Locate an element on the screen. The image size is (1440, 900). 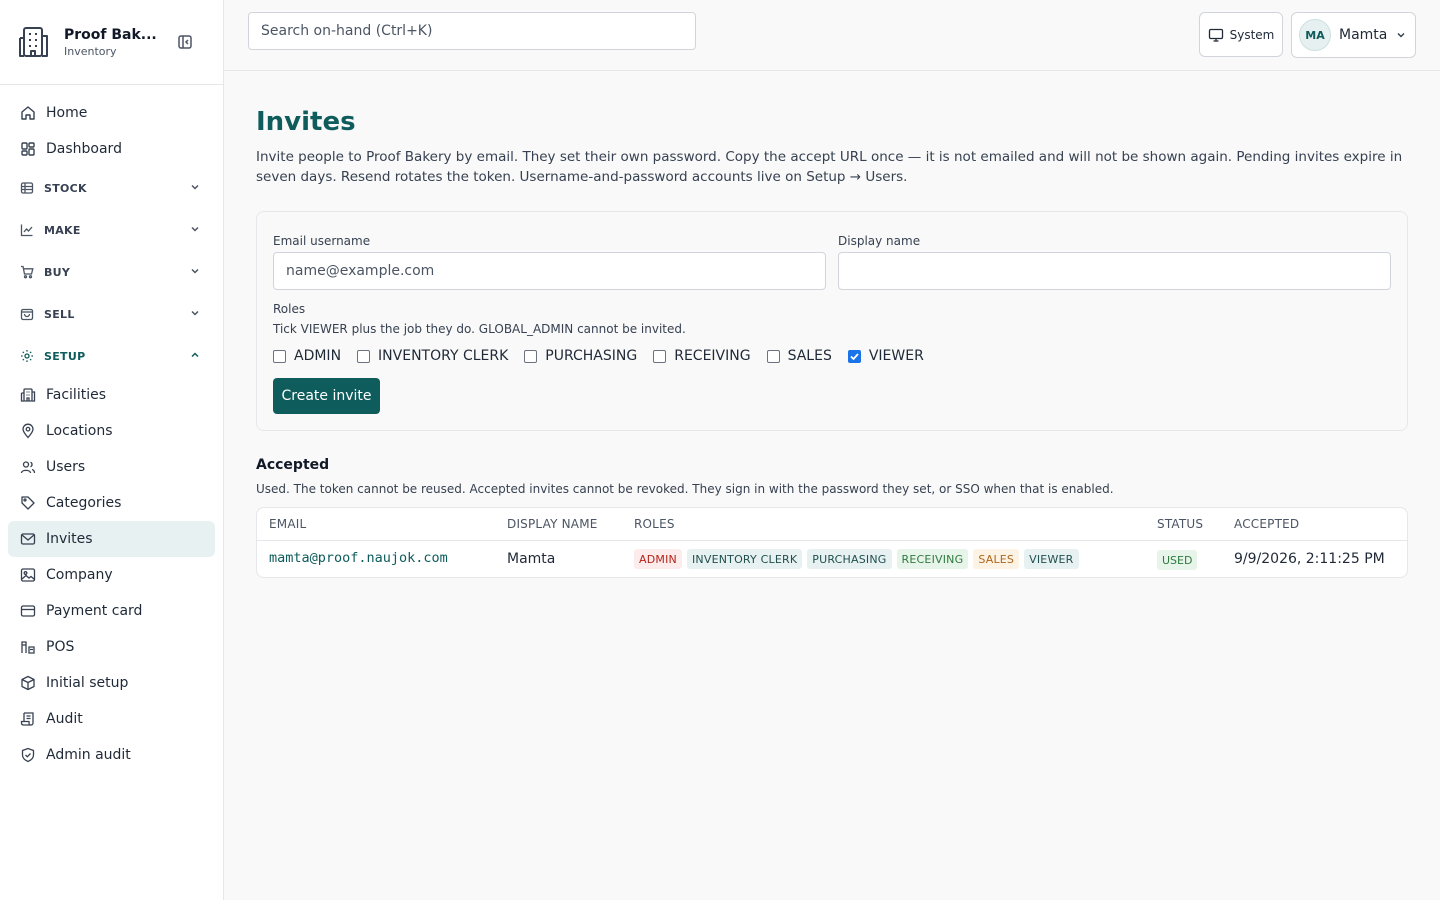
gear-icon is located at coordinates (27, 356).